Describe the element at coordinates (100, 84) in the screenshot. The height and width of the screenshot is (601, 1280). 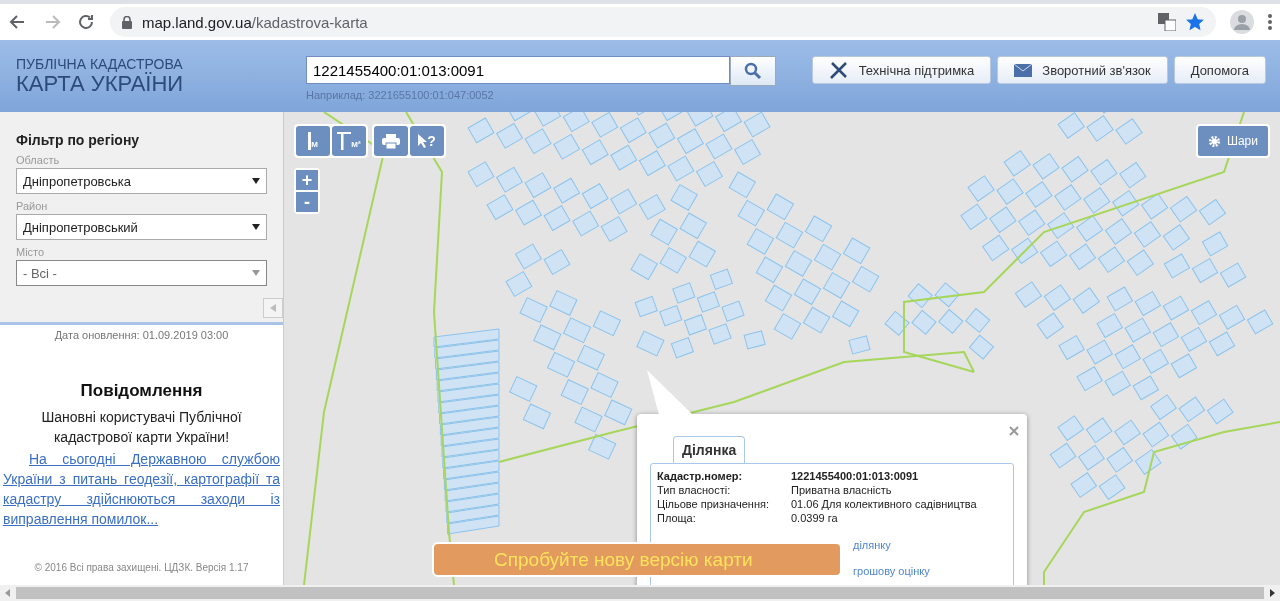
I see `logo-title: КАРТА УКРАЇНИ` at that location.